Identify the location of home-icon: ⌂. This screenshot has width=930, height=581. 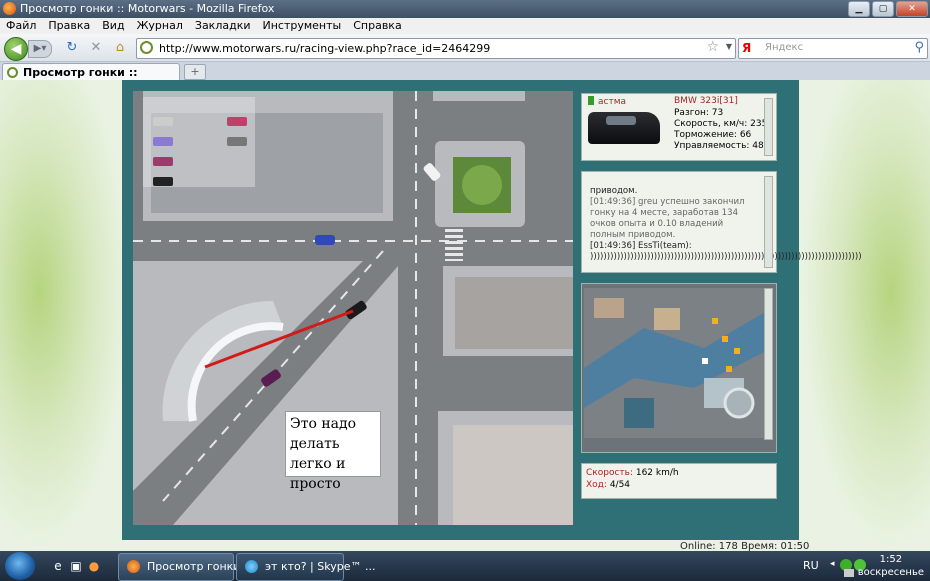
(120, 48).